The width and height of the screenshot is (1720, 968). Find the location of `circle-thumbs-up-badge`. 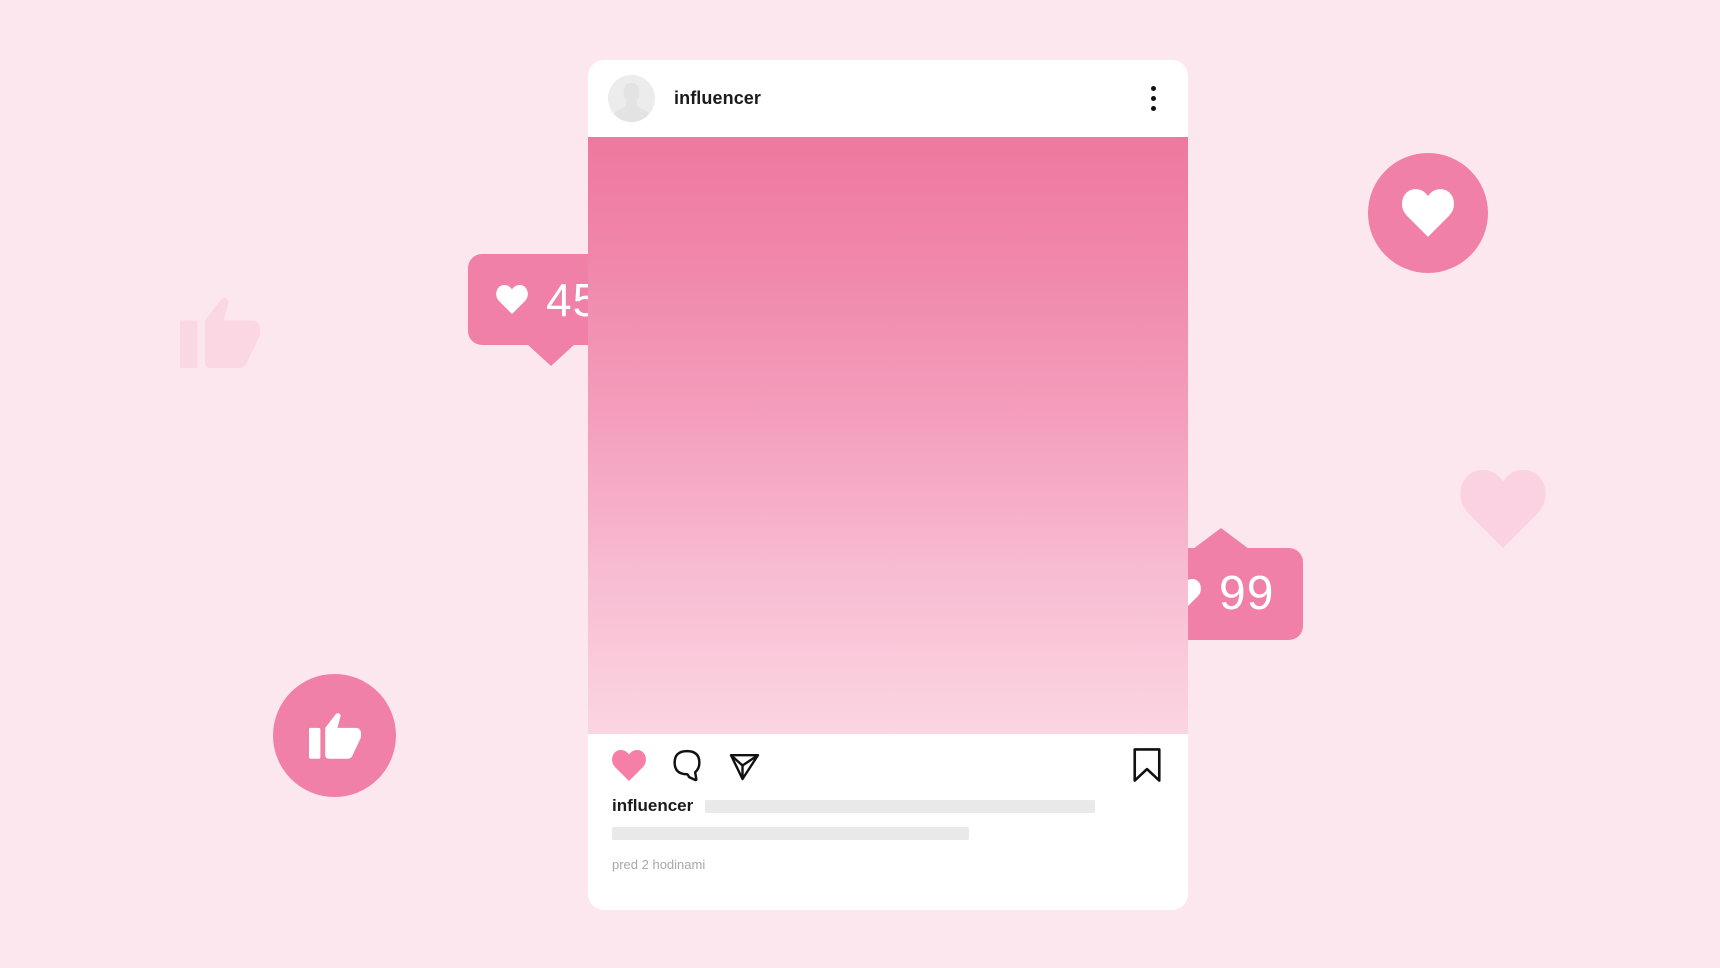

circle-thumbs-up-badge is located at coordinates (334, 735).